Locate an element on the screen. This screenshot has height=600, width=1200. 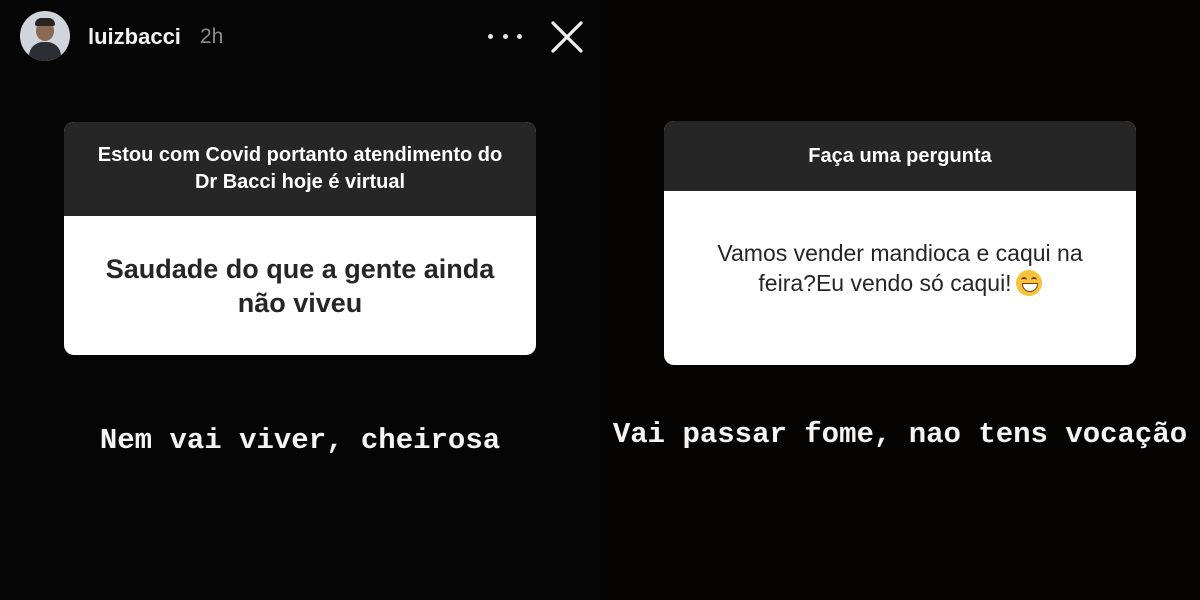
question-sticker-header: Faça uma pergunta is located at coordinates (900, 156).